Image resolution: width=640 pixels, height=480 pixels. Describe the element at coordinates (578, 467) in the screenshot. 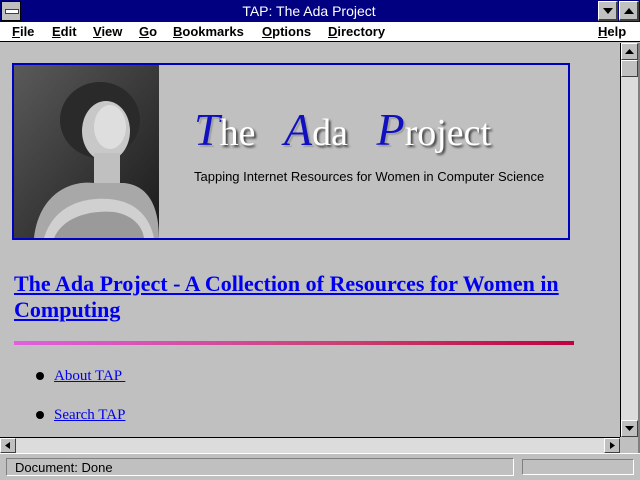

I see `progress-indicator` at that location.